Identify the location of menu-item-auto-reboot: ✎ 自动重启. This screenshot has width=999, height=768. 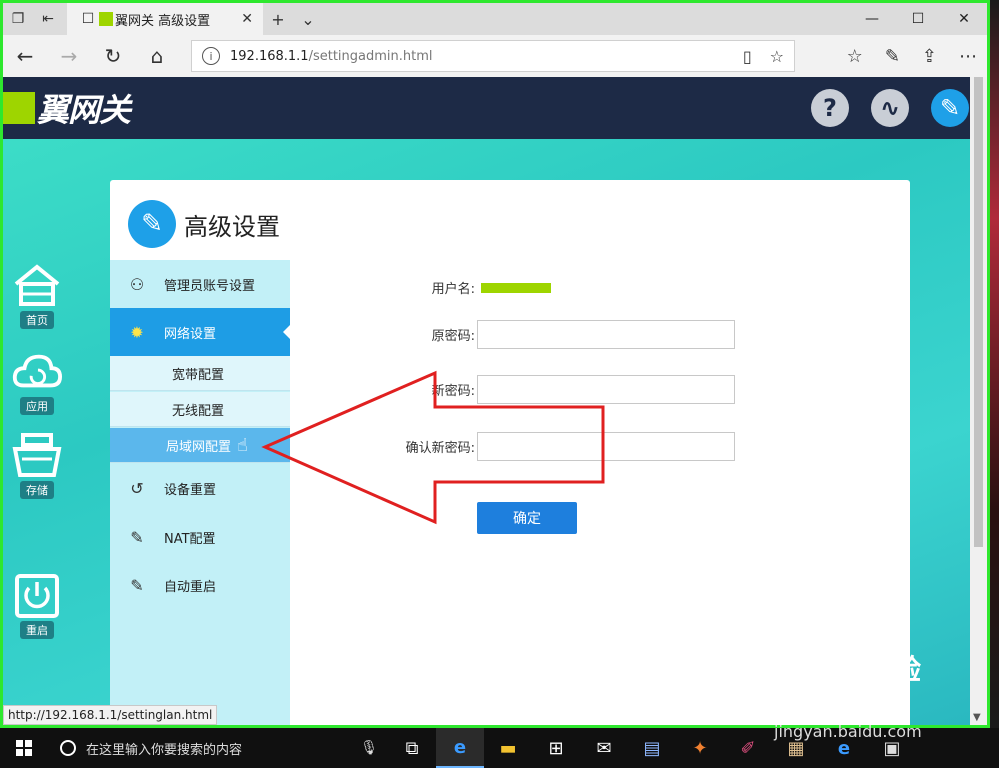
(200, 585).